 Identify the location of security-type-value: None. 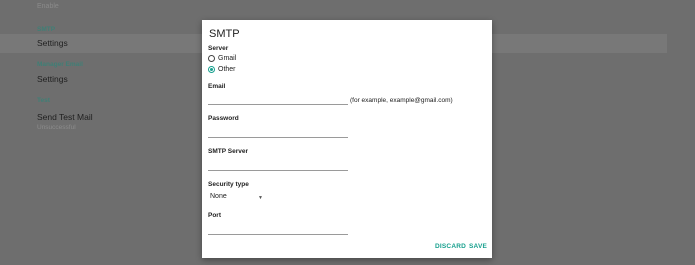
(218, 196).